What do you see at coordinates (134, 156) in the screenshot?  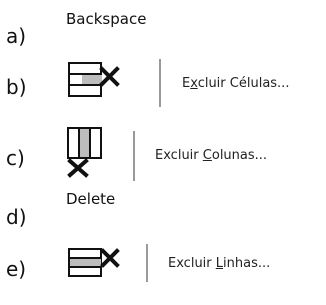 I see `separator-c` at bounding box center [134, 156].